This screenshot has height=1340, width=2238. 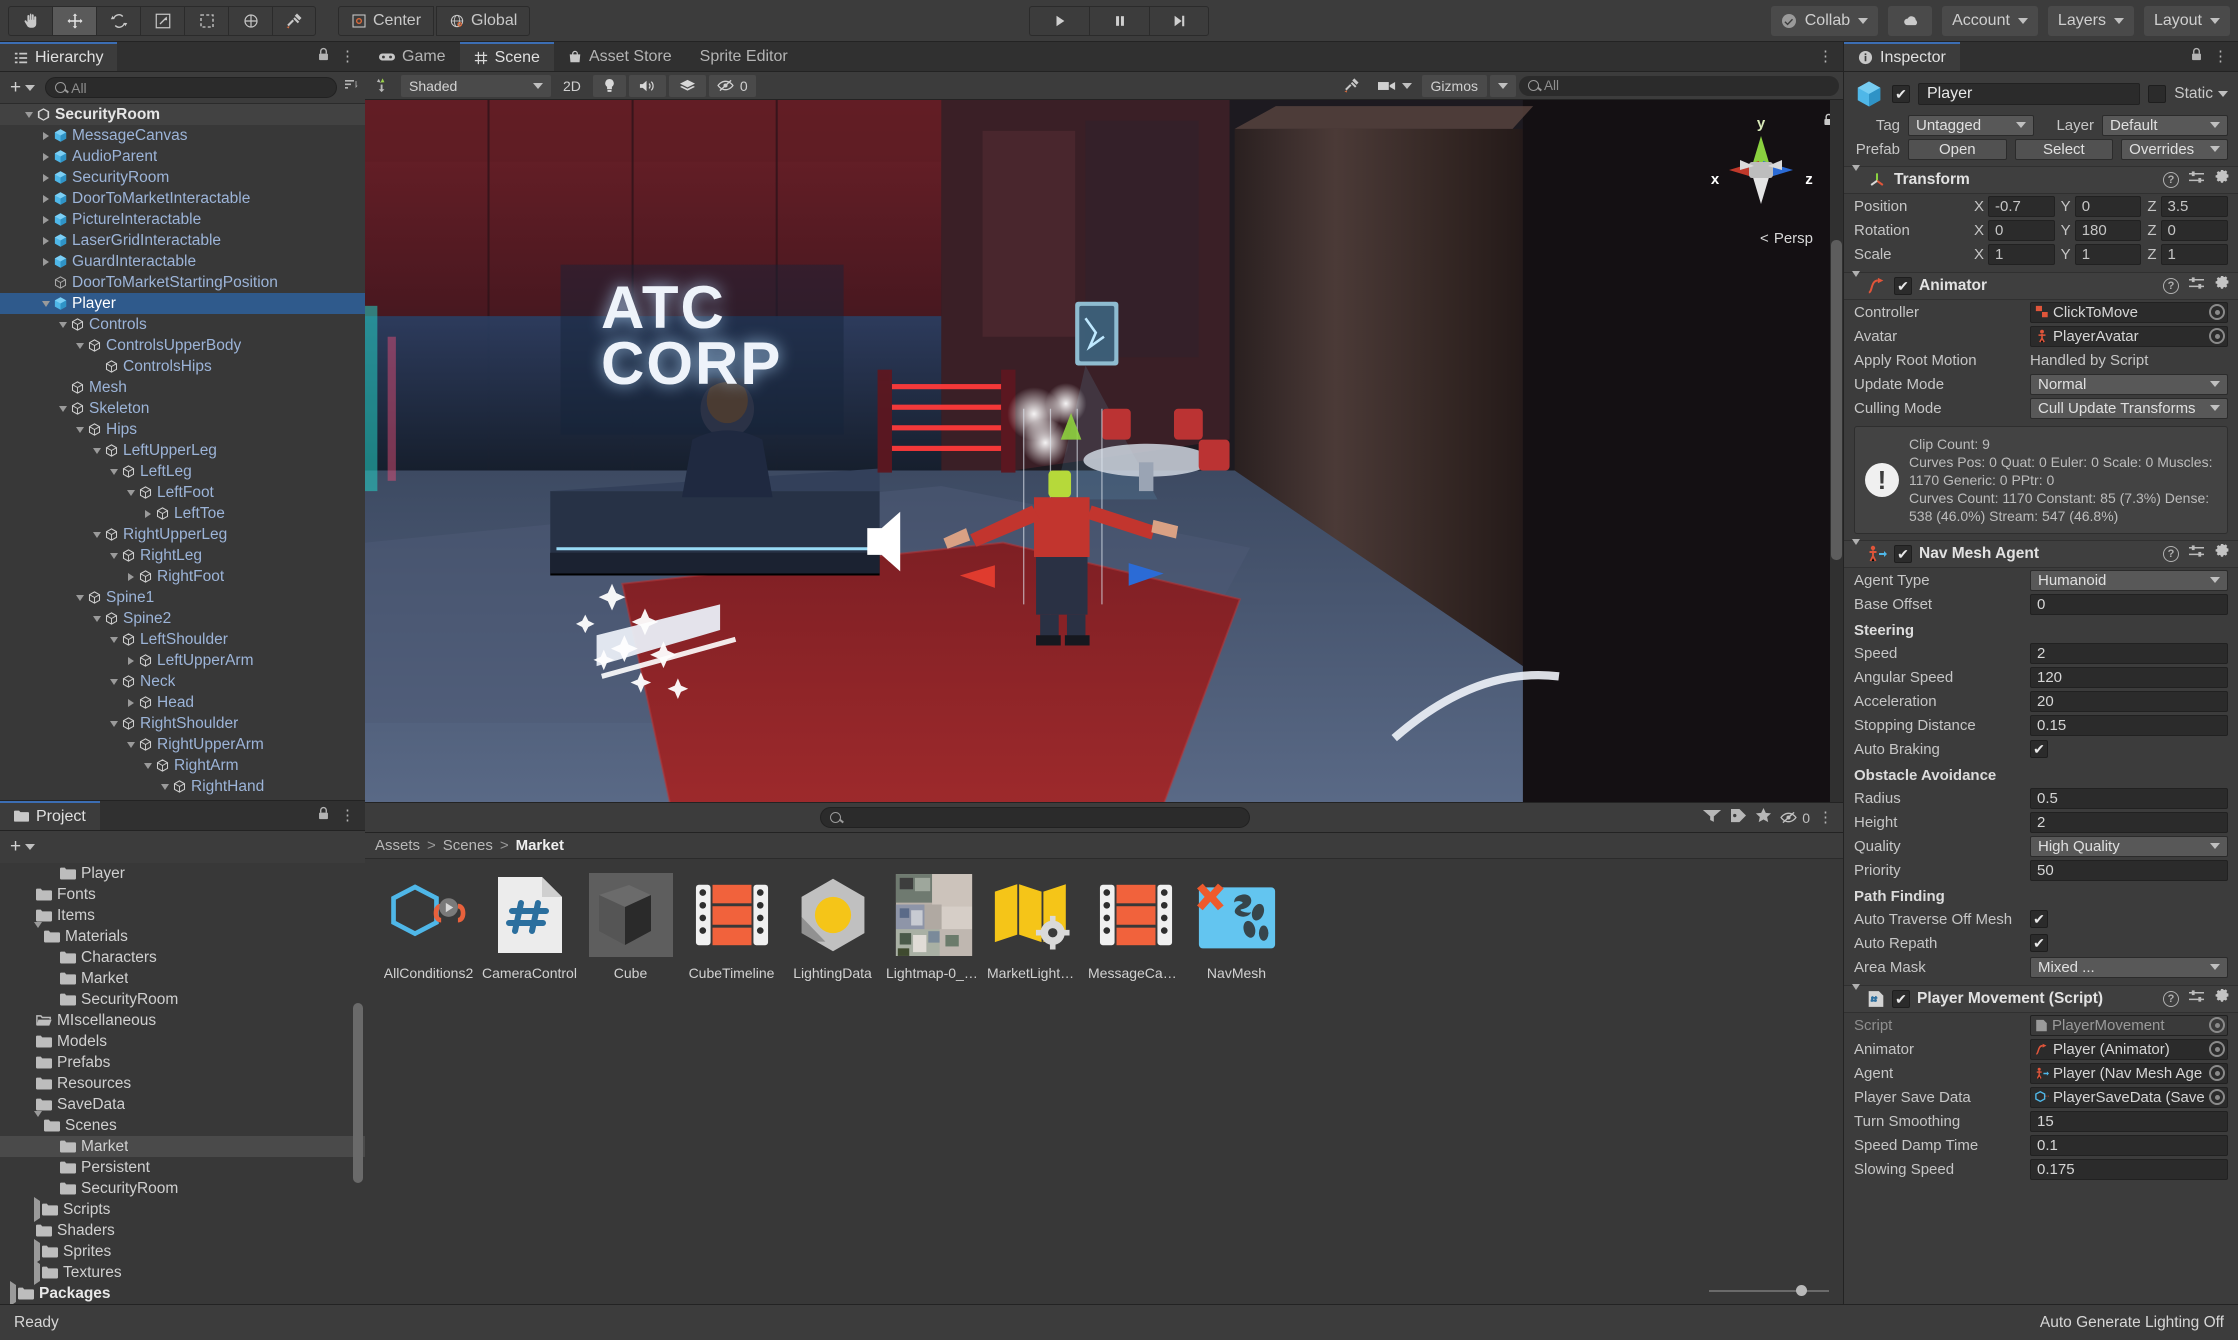 What do you see at coordinates (2129, 1073) in the screenshot?
I see `pm-agent-object-field: Player (Nav Mesh Age` at bounding box center [2129, 1073].